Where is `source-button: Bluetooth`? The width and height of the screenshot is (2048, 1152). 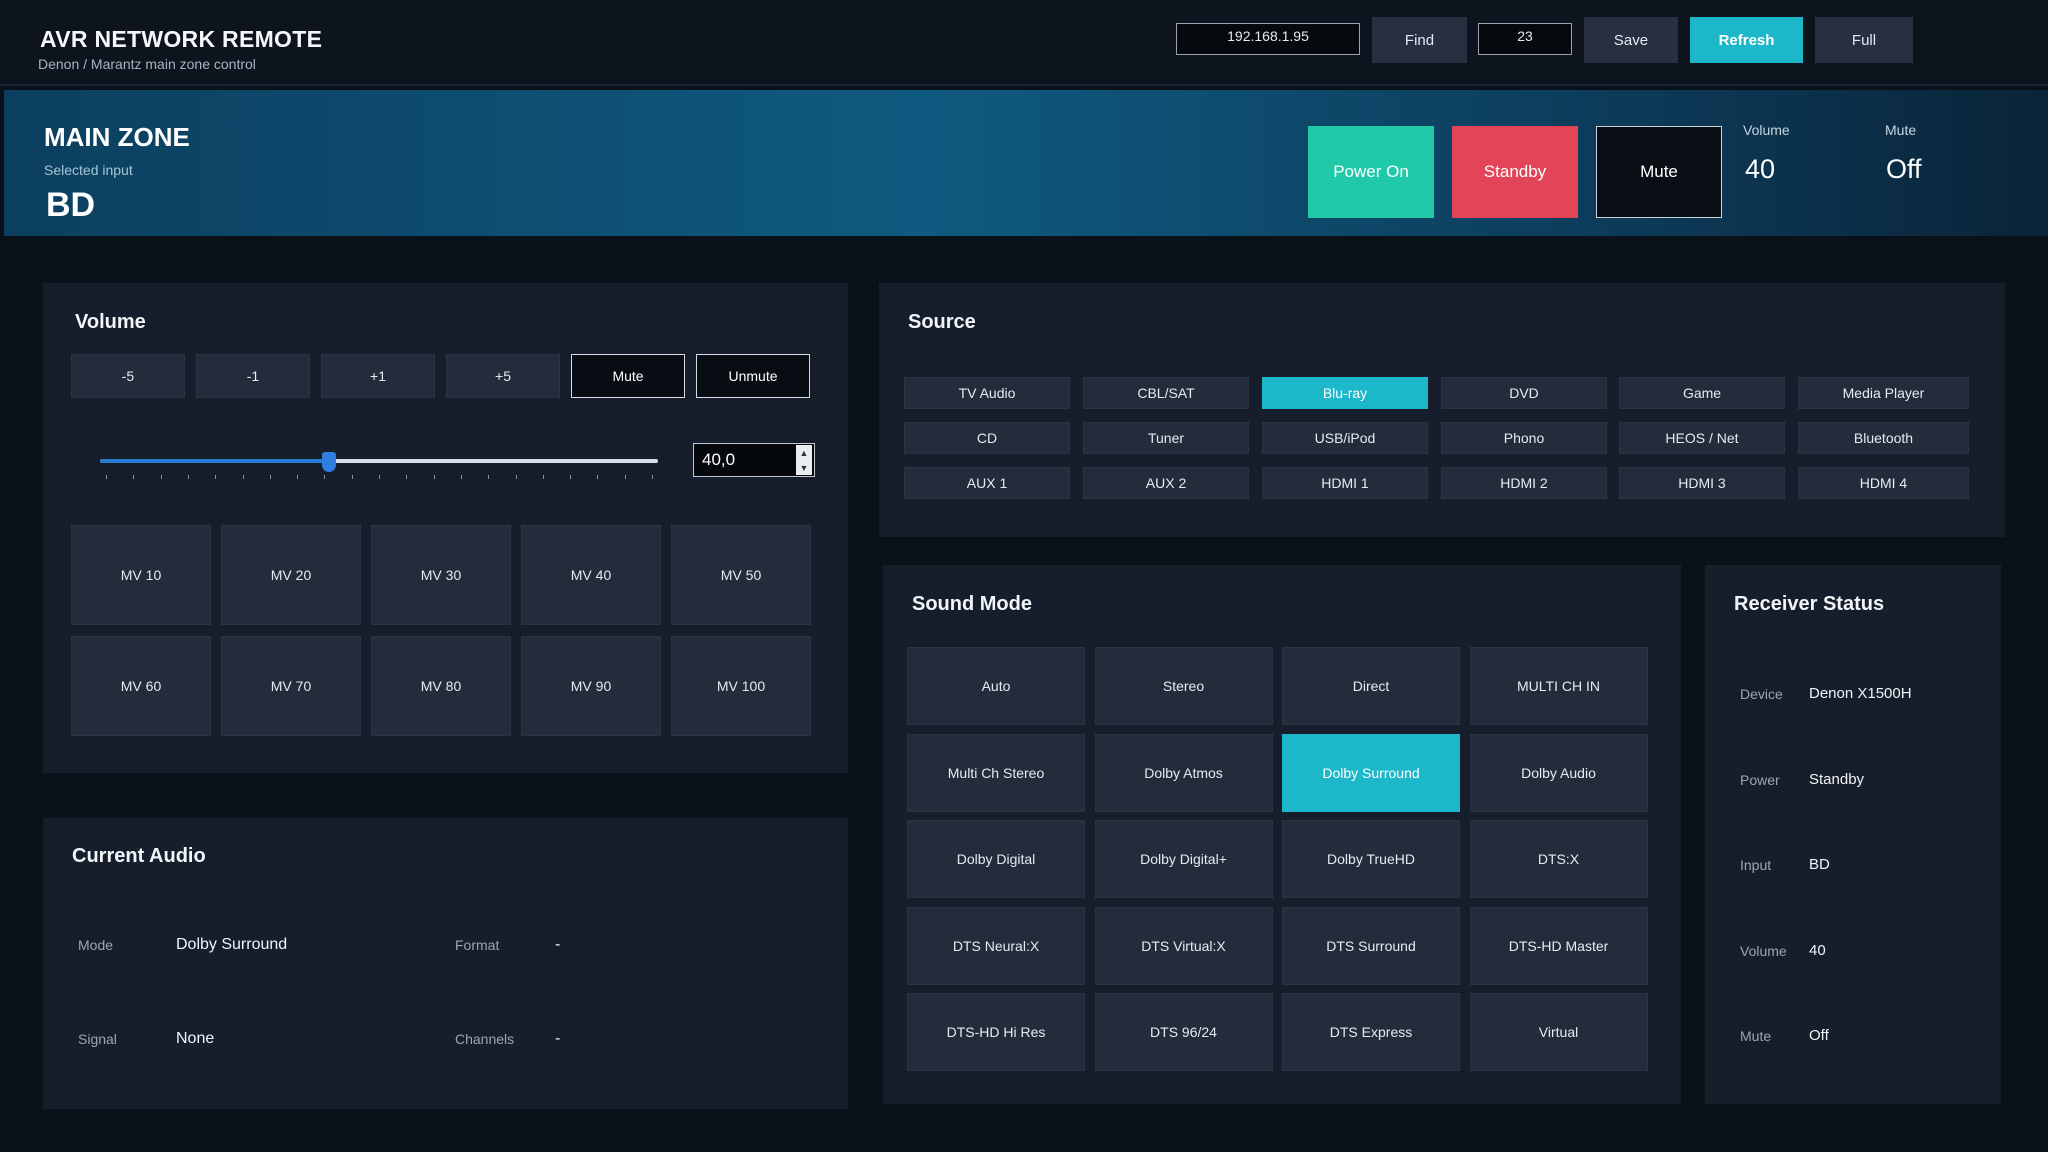 source-button: Bluetooth is located at coordinates (1883, 438).